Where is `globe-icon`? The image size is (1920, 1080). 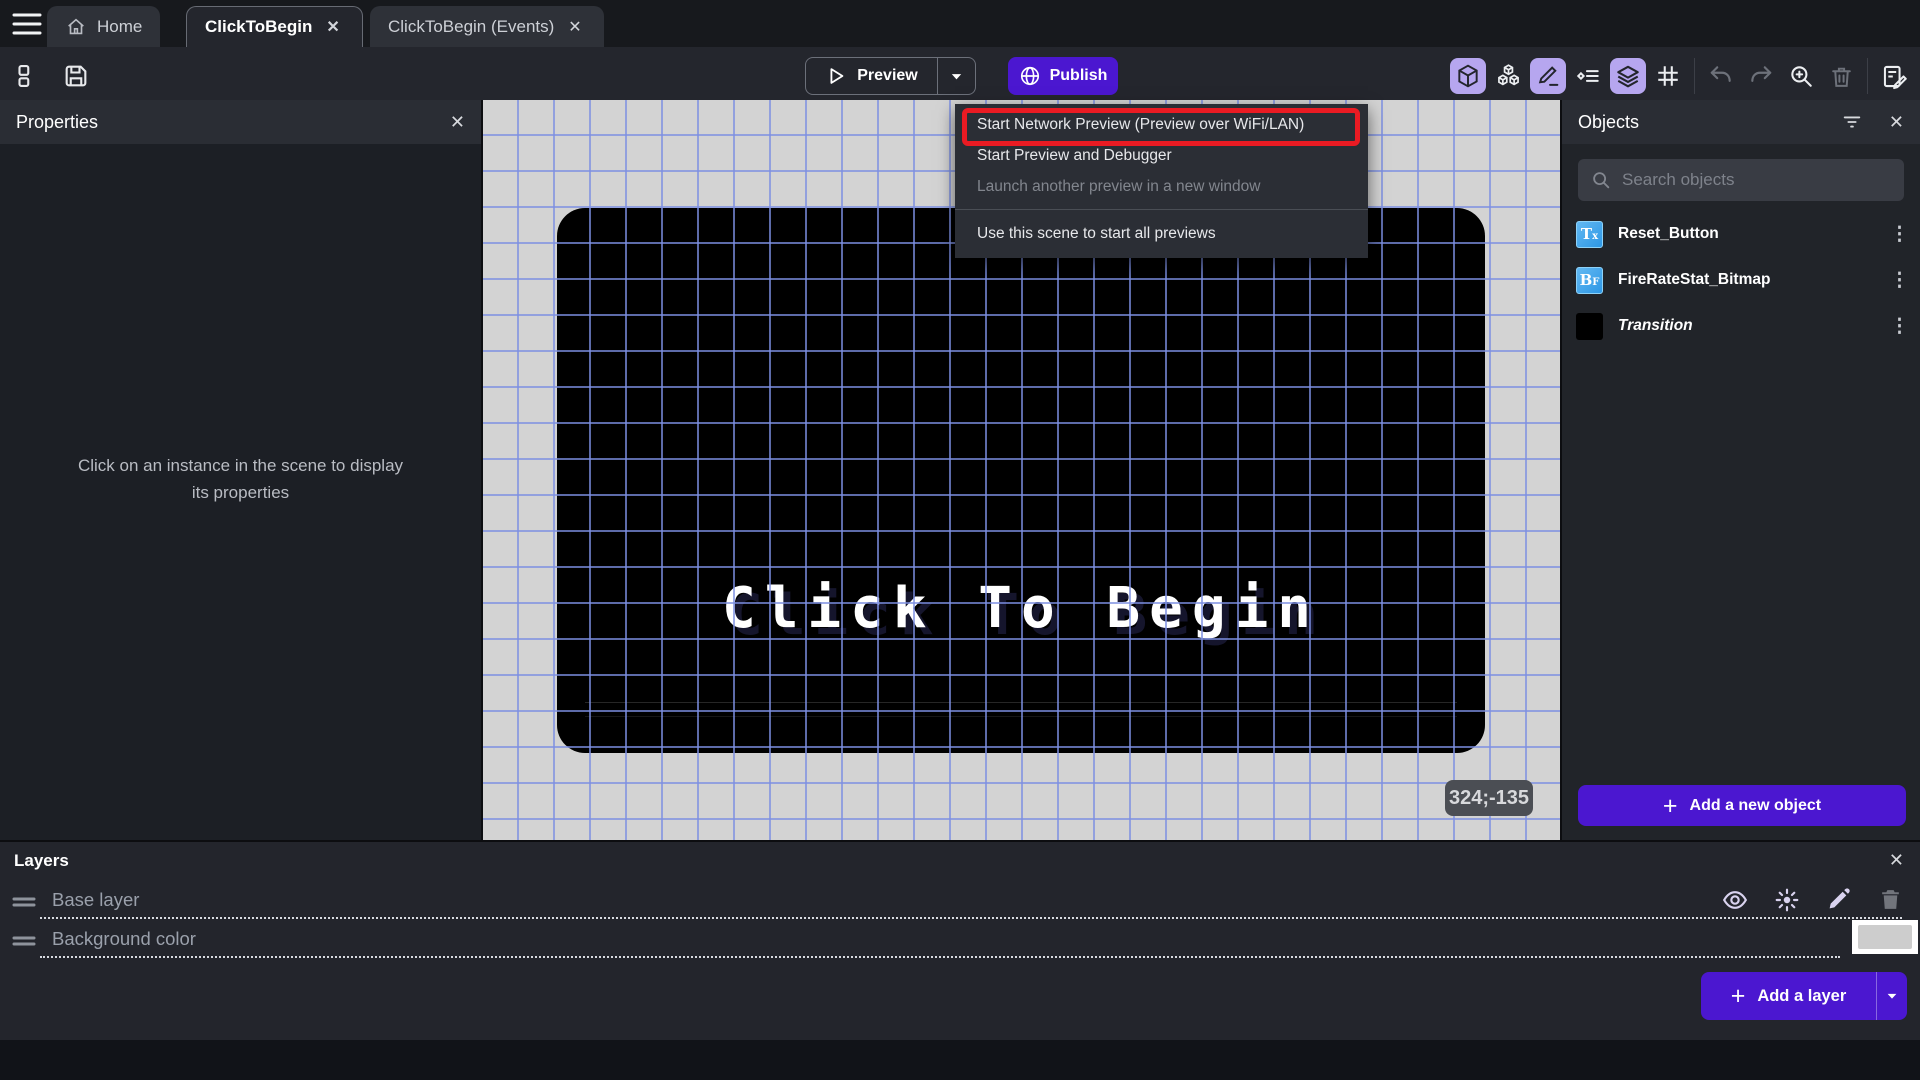 globe-icon is located at coordinates (1030, 76).